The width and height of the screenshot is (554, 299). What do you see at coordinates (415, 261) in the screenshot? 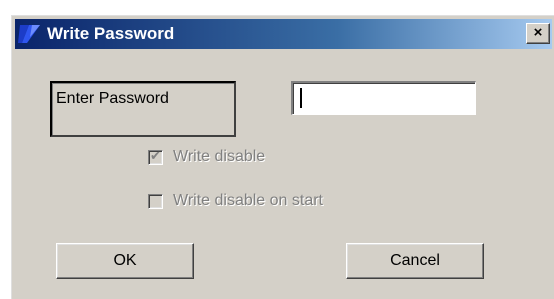
I see `cancel-button: Cancel` at bounding box center [415, 261].